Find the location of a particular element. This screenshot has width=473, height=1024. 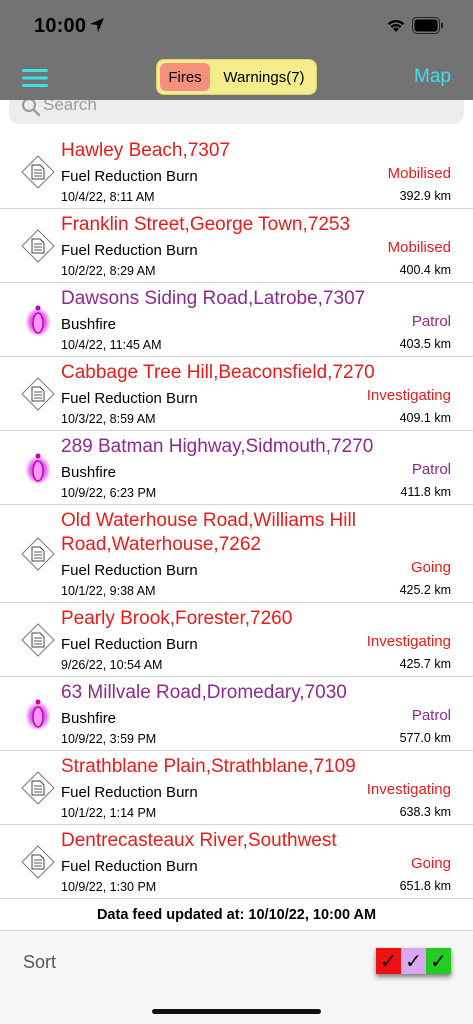

data-feed-updated: Data feed updated at: 10/10/22, 10:00 AM is located at coordinates (236, 915).